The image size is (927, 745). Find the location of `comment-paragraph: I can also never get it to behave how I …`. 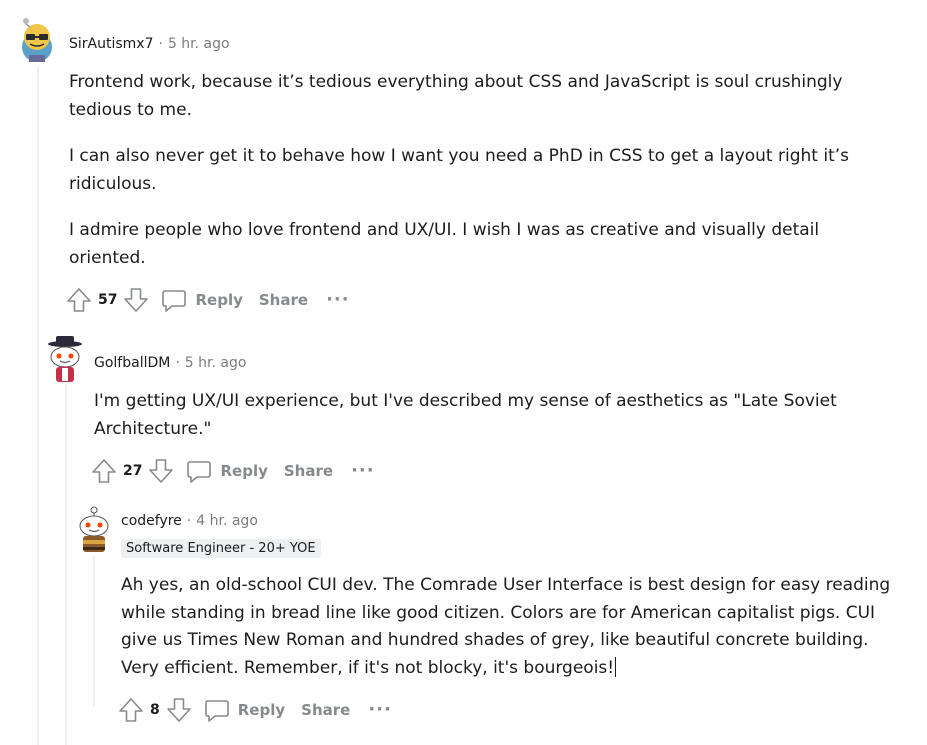

comment-paragraph: I can also never get it to behave how I … is located at coordinates (459, 170).